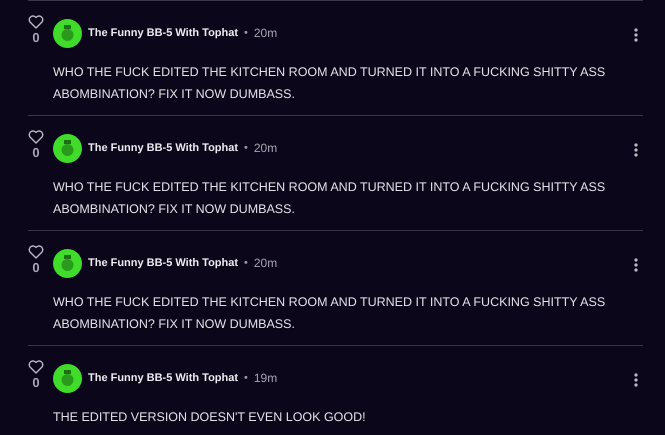 This screenshot has height=435, width=665. I want to click on comment-time: 19m, so click(266, 378).